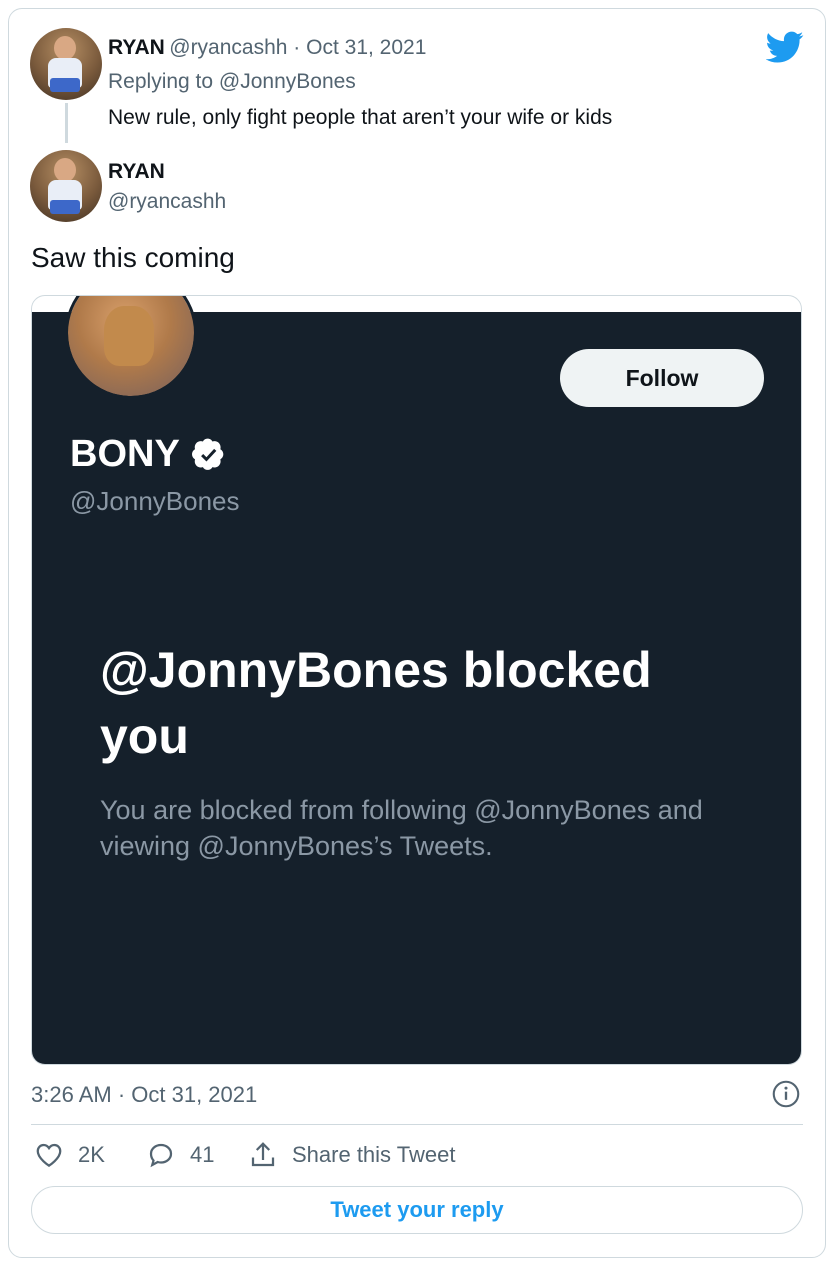 Image resolution: width=836 pixels, height=1268 pixels. What do you see at coordinates (144, 1095) in the screenshot?
I see `tweet-timestamp: 3:26 AM · Oct 31, 2021` at bounding box center [144, 1095].